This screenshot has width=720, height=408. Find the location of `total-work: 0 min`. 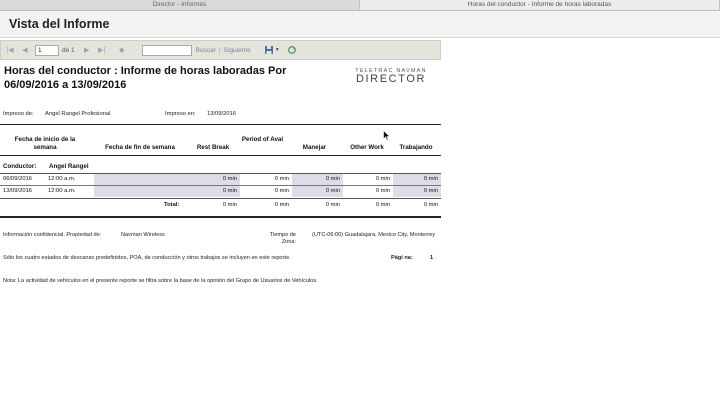

total-work: 0 min is located at coordinates (430, 205).